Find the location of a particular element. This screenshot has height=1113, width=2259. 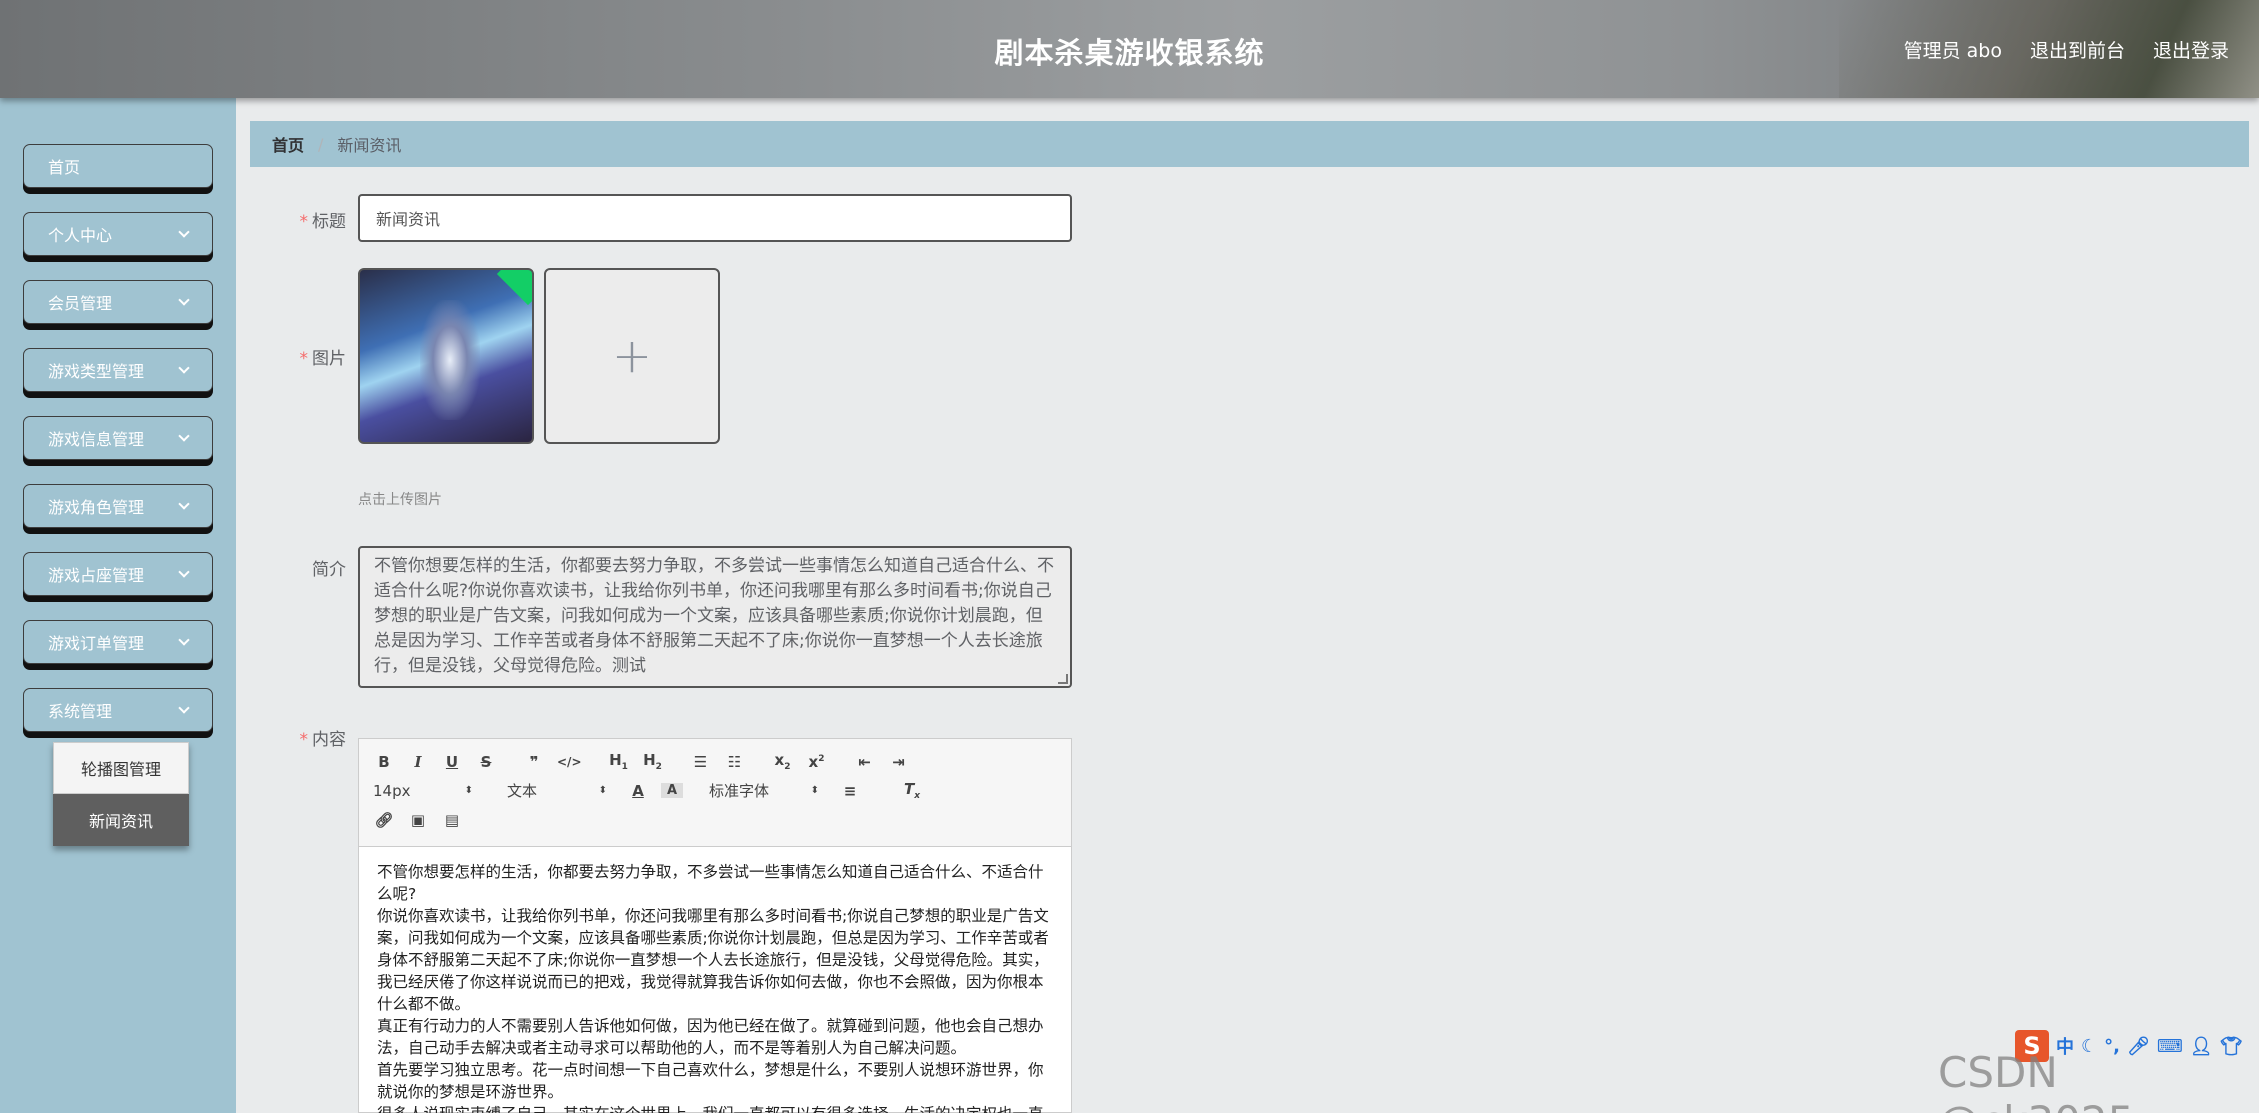

underline-icon: U is located at coordinates (452, 762).